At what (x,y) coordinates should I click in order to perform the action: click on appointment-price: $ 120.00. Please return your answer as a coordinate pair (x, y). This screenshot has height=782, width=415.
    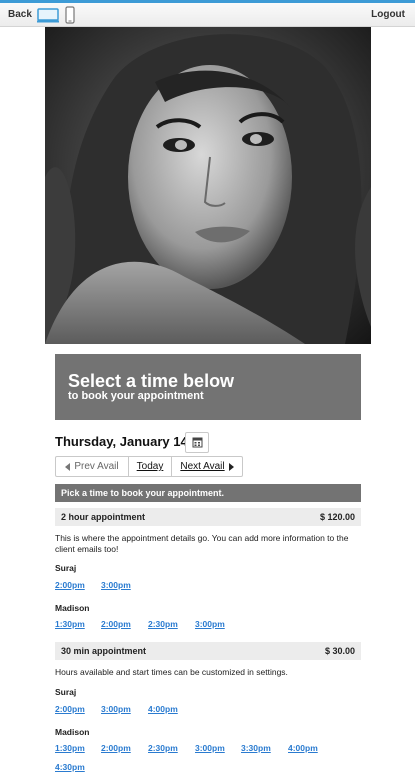
    Looking at the image, I should click on (337, 517).